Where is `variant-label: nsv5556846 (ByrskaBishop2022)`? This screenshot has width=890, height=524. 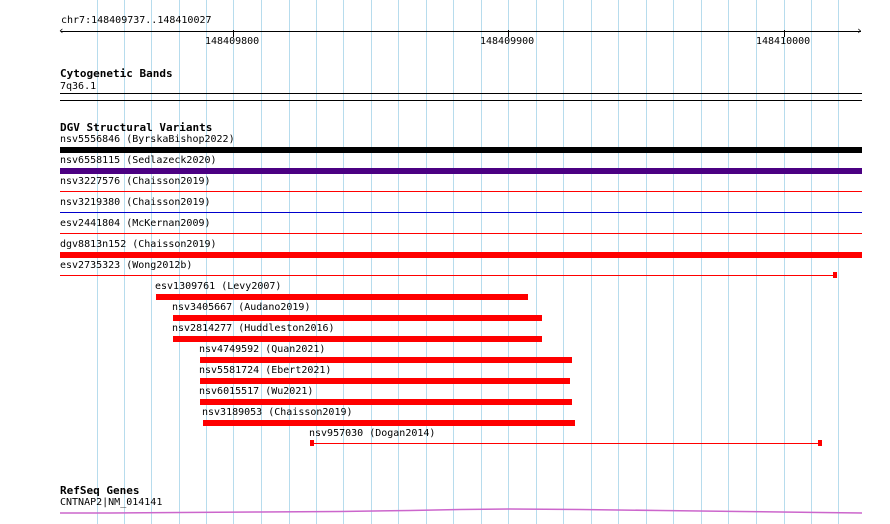 variant-label: nsv5556846 (ByrskaBishop2022) is located at coordinates (147, 139).